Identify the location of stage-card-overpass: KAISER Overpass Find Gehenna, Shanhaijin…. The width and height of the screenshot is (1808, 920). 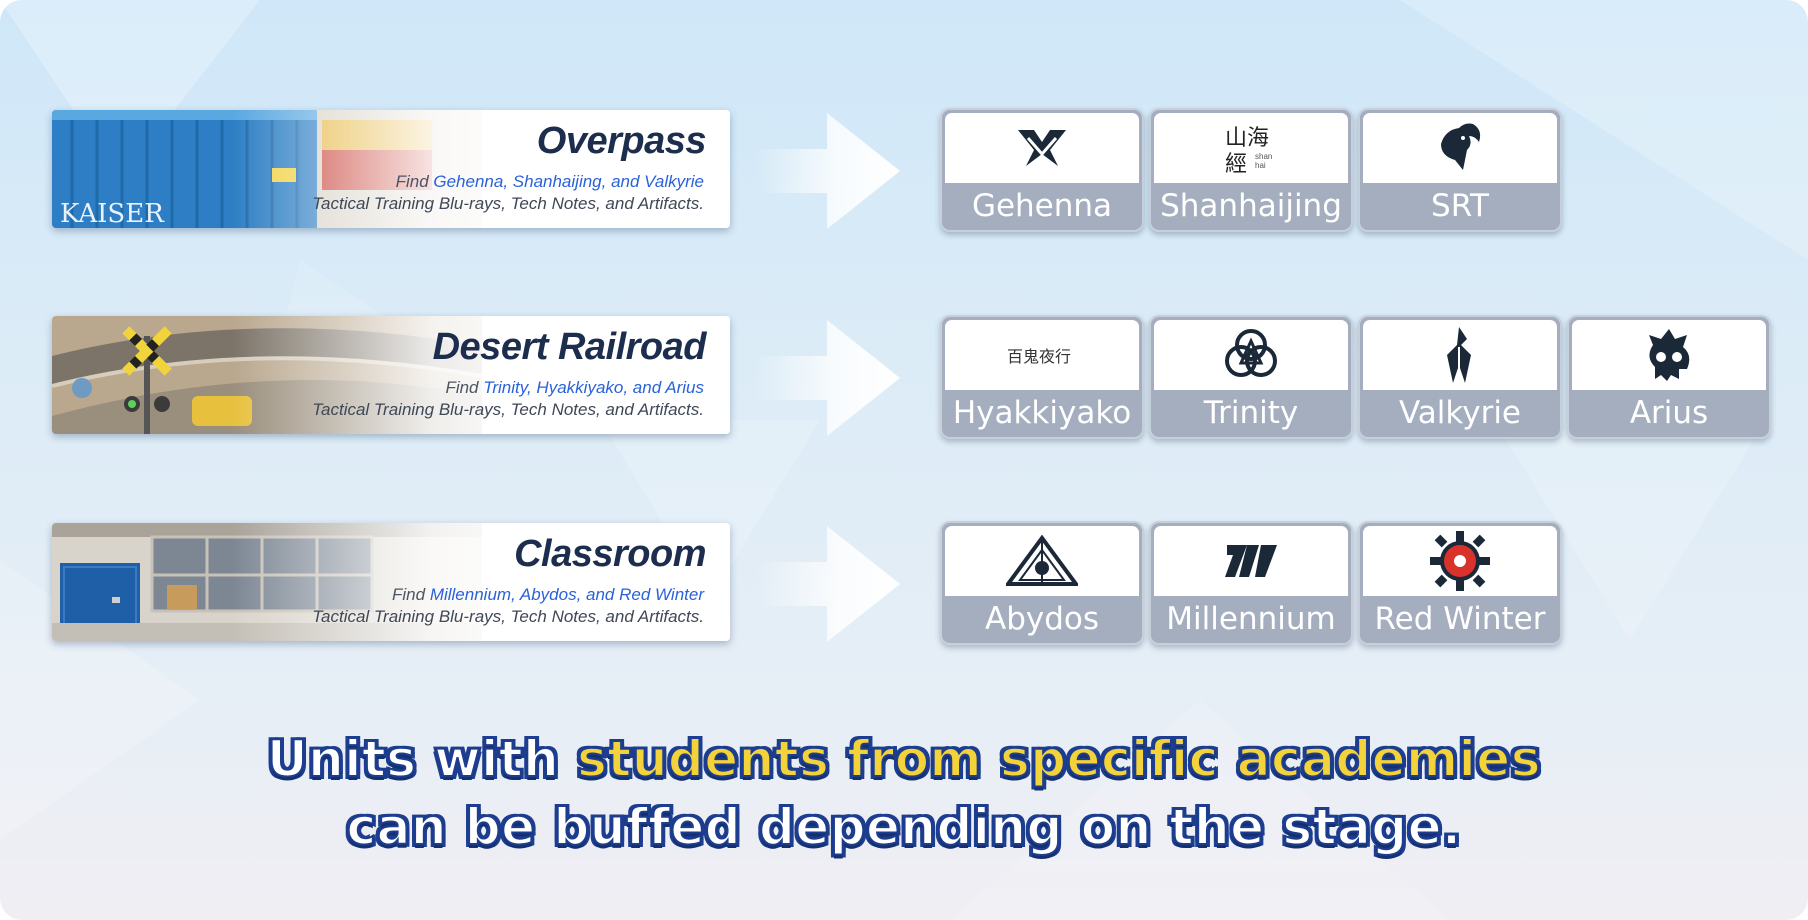
(391, 169).